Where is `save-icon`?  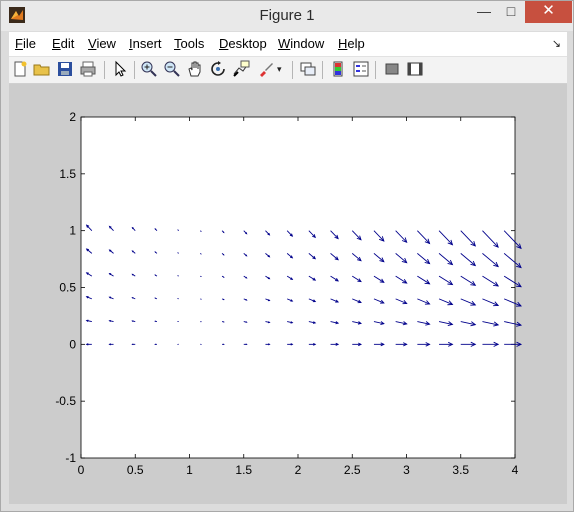
save-icon is located at coordinates (65, 69).